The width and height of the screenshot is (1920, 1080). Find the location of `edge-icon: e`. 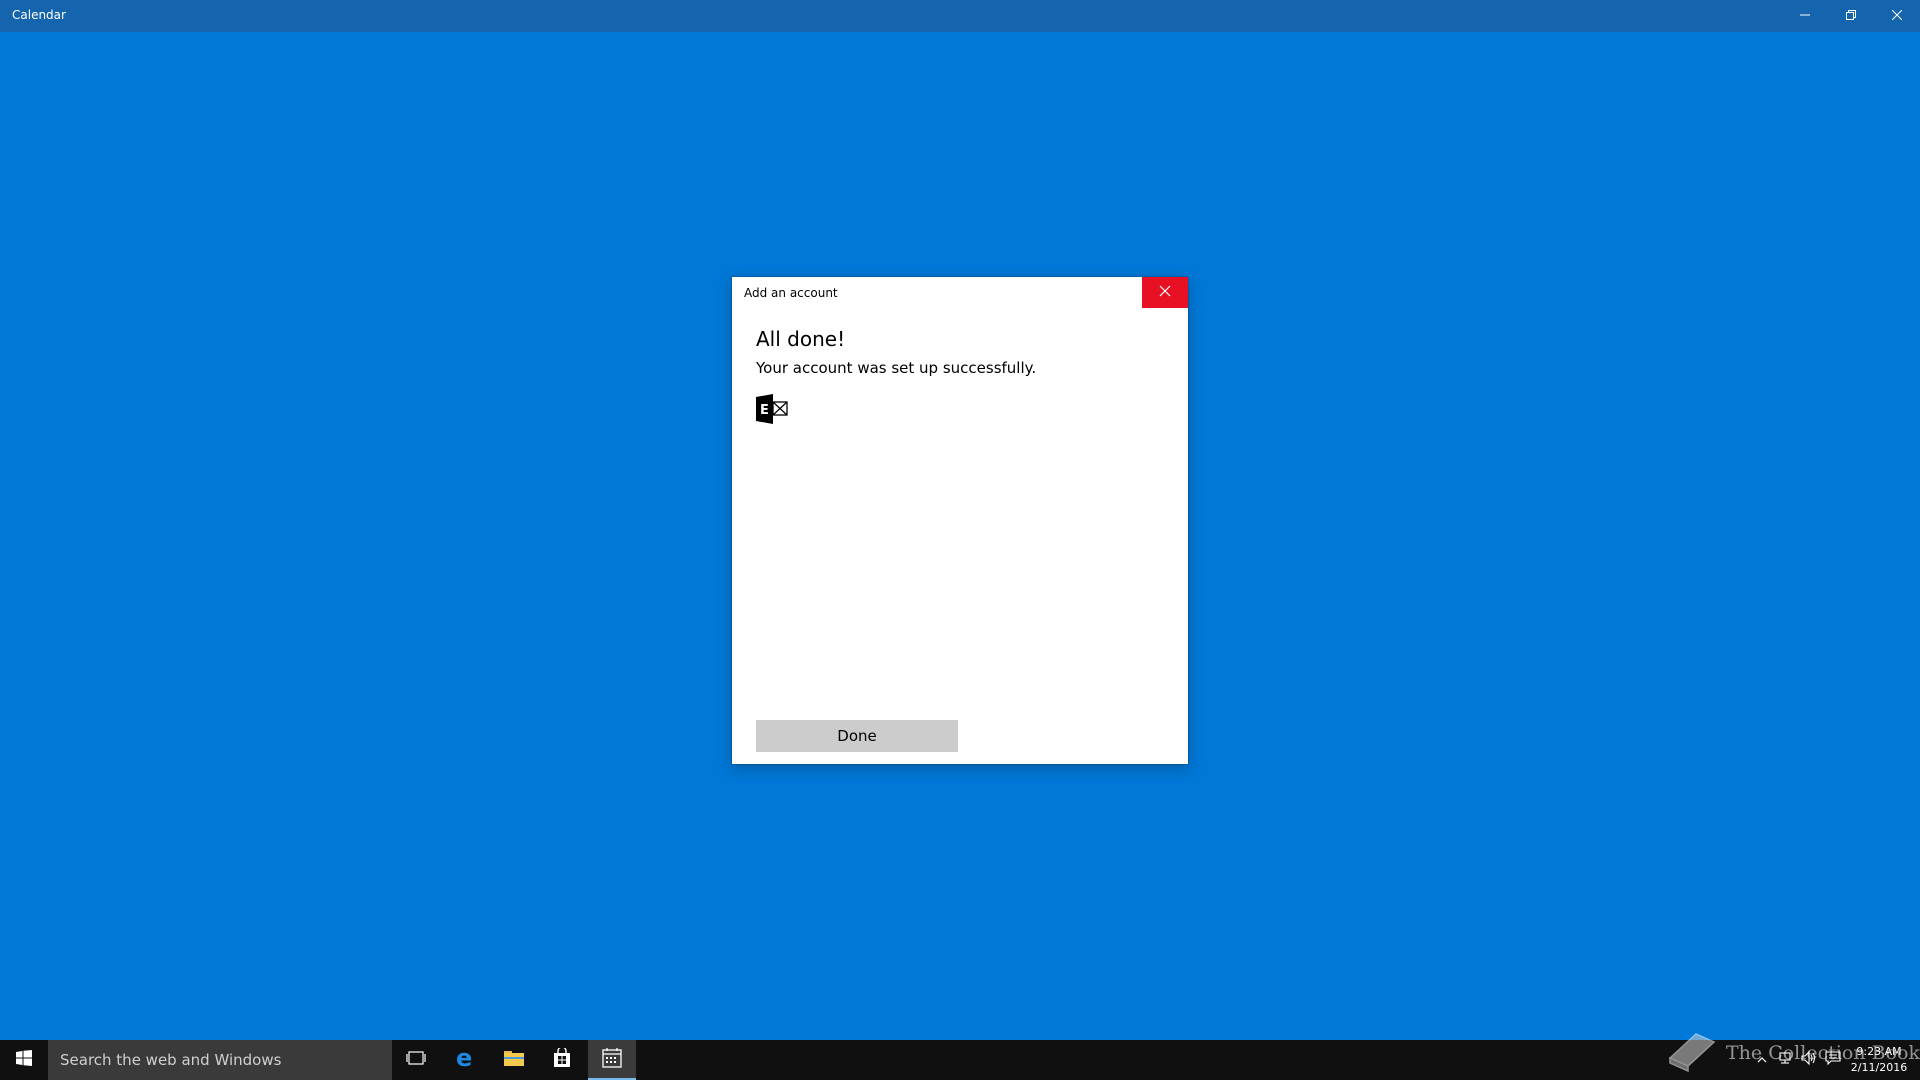

edge-icon: e is located at coordinates (466, 1059).